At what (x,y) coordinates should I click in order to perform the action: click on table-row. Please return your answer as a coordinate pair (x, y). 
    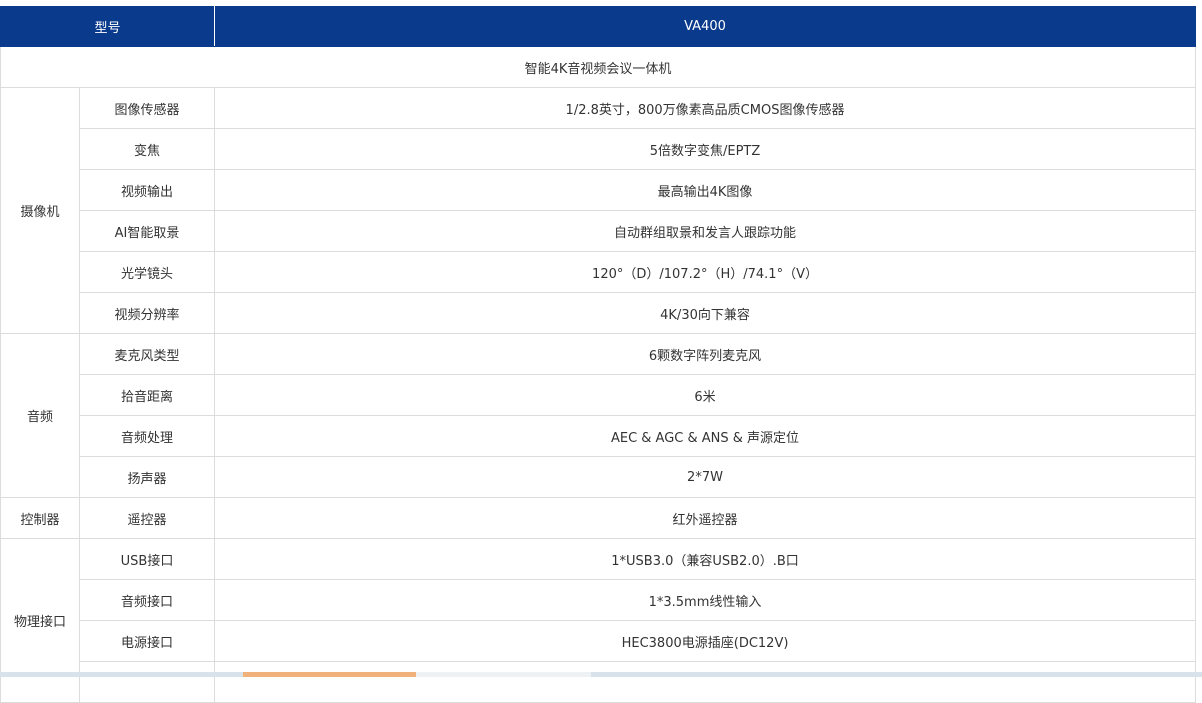
    Looking at the image, I should click on (598, 682).